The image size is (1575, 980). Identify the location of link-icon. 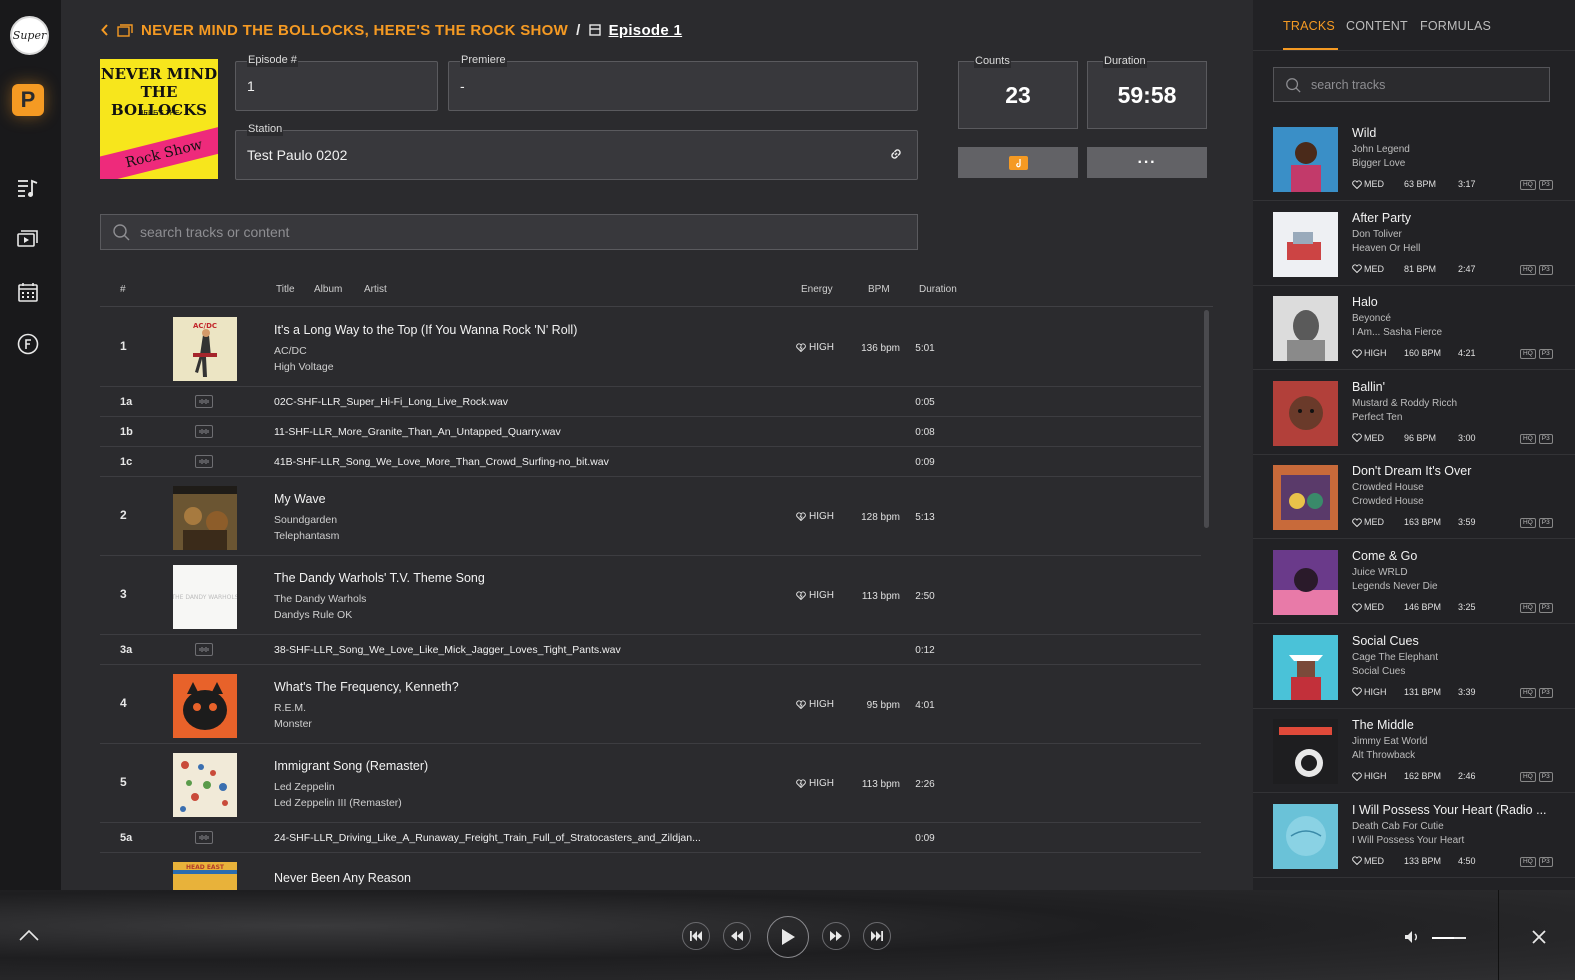
(896, 156).